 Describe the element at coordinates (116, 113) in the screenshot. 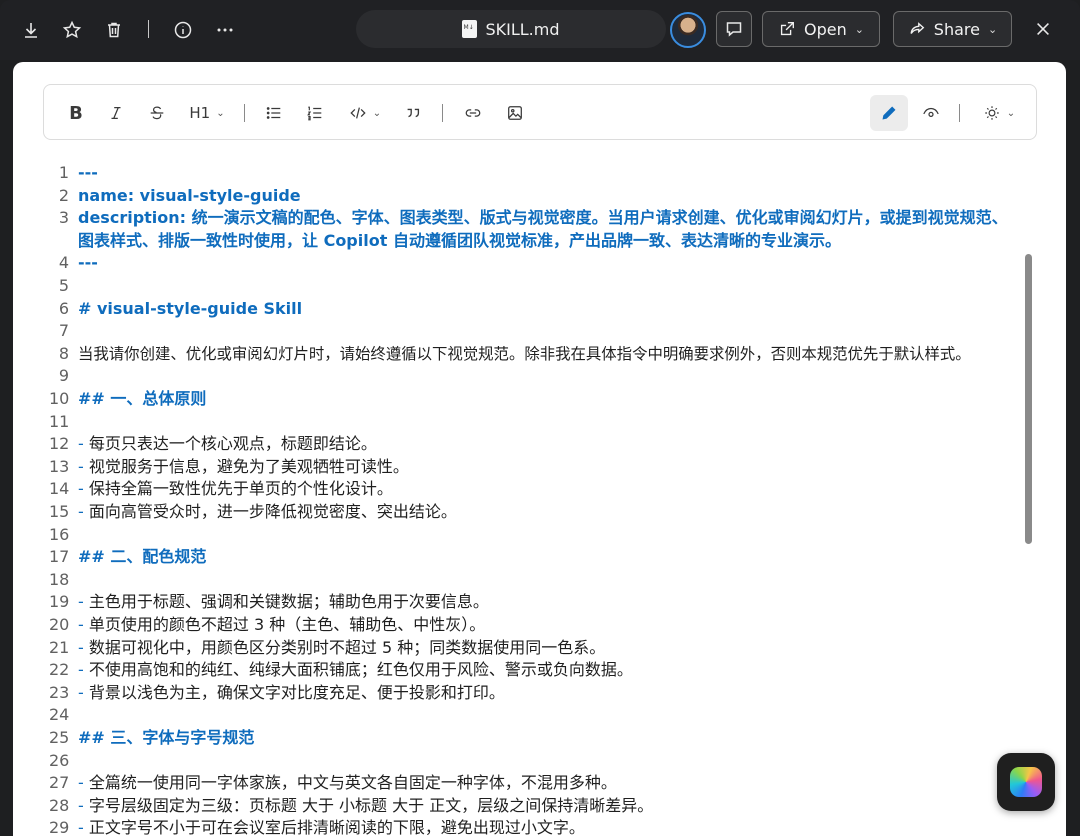

I see `italic-button` at that location.